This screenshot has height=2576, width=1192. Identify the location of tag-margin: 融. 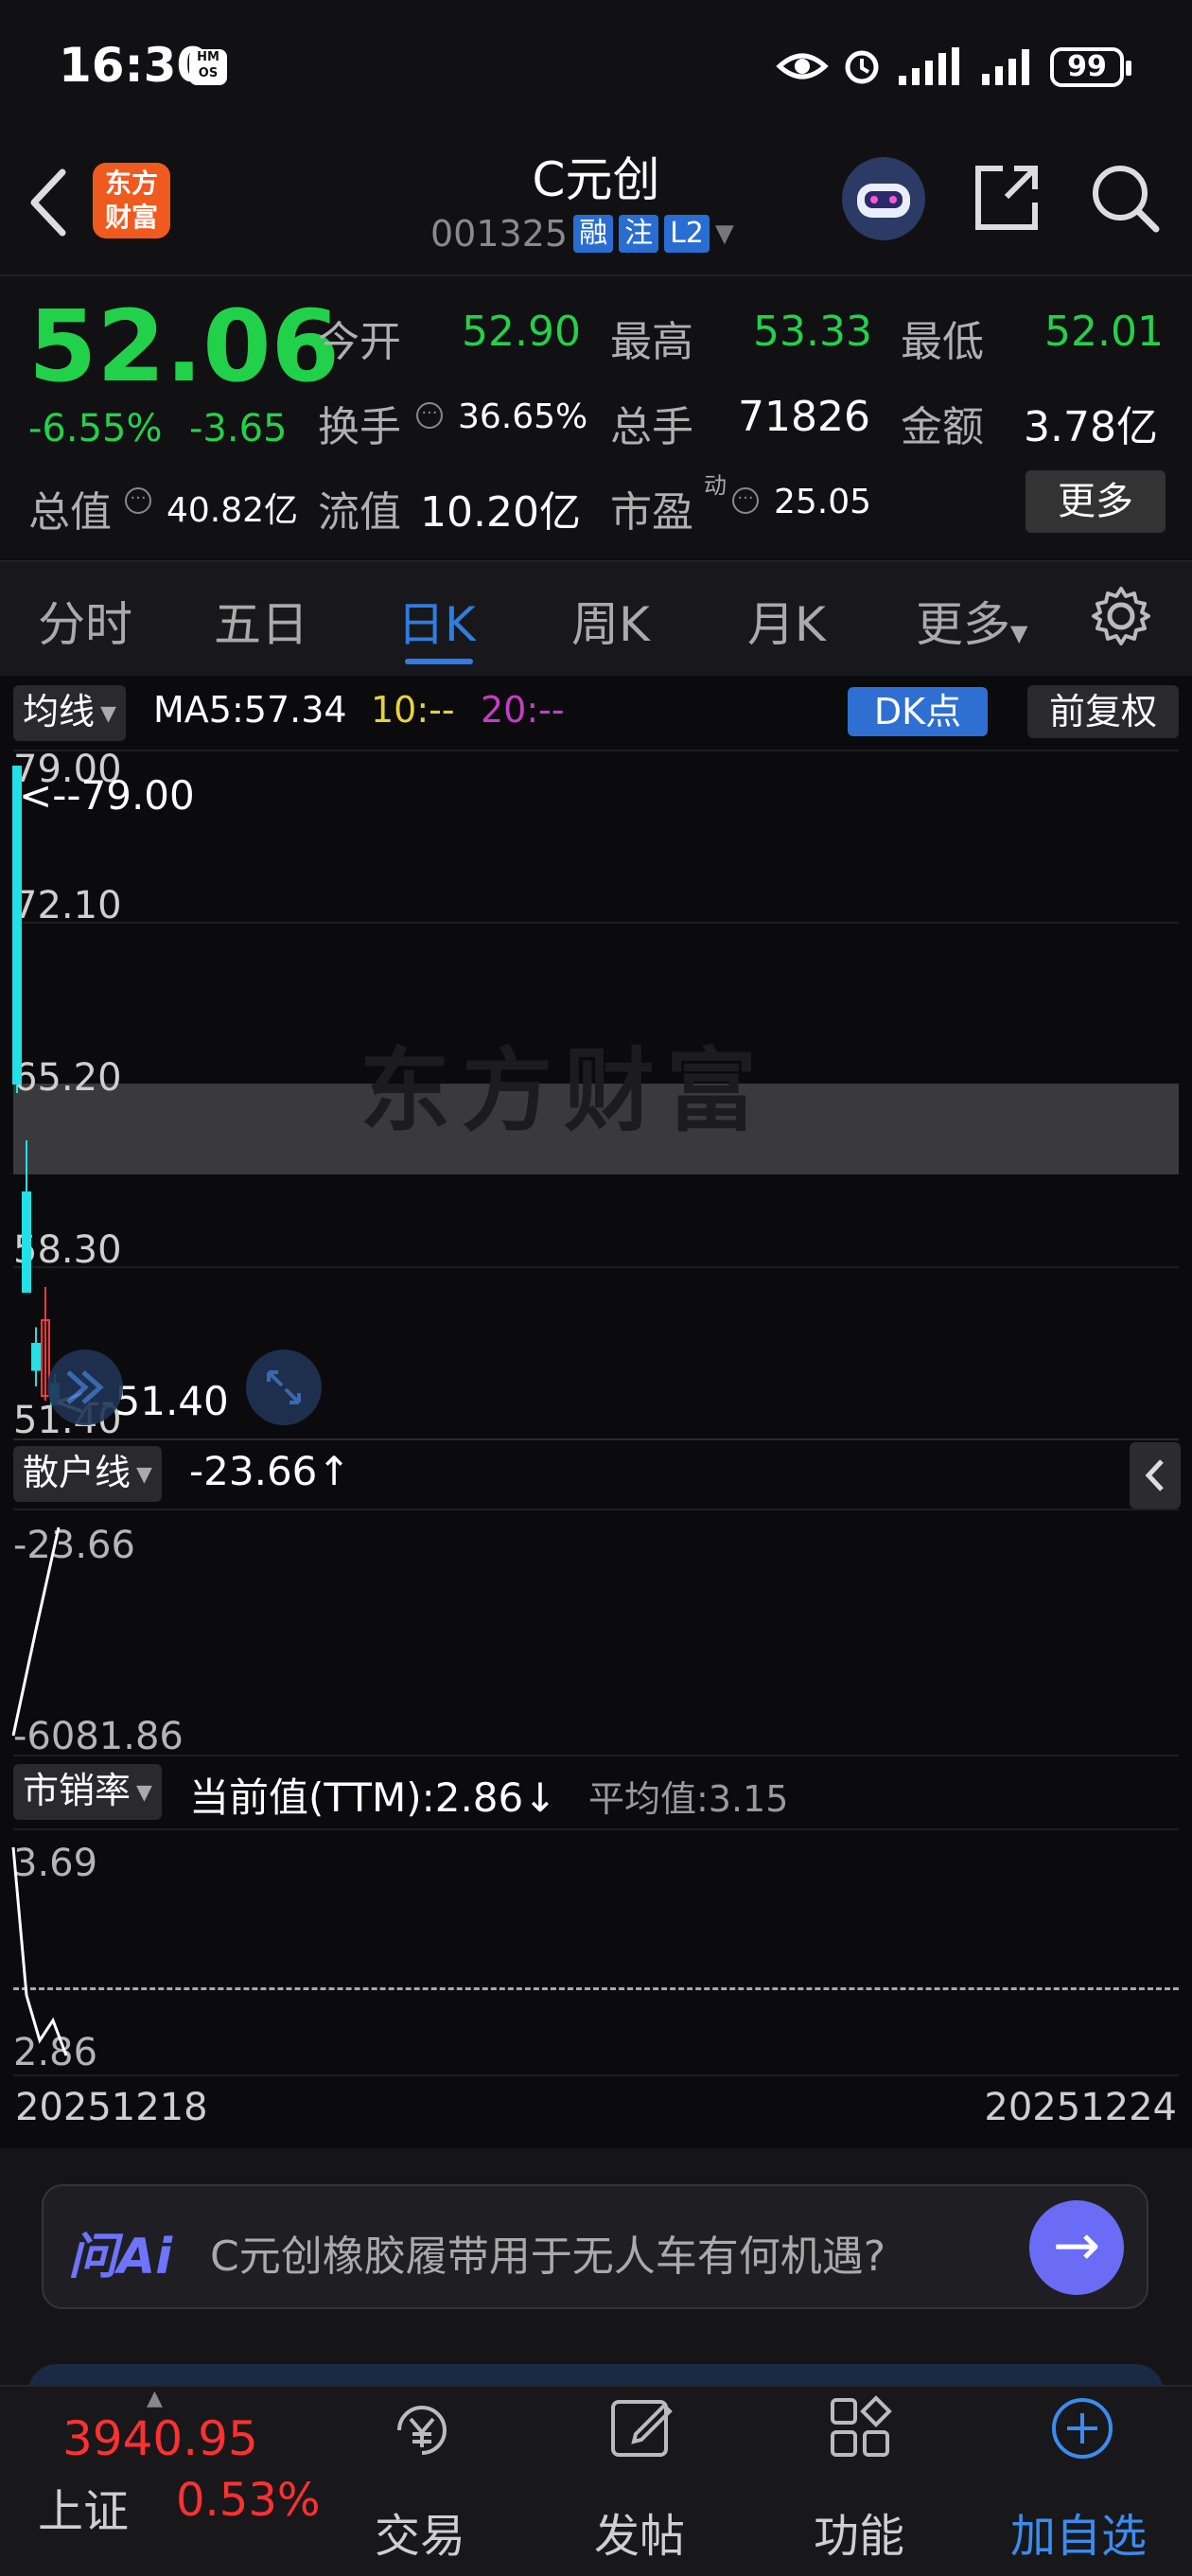
(593, 234).